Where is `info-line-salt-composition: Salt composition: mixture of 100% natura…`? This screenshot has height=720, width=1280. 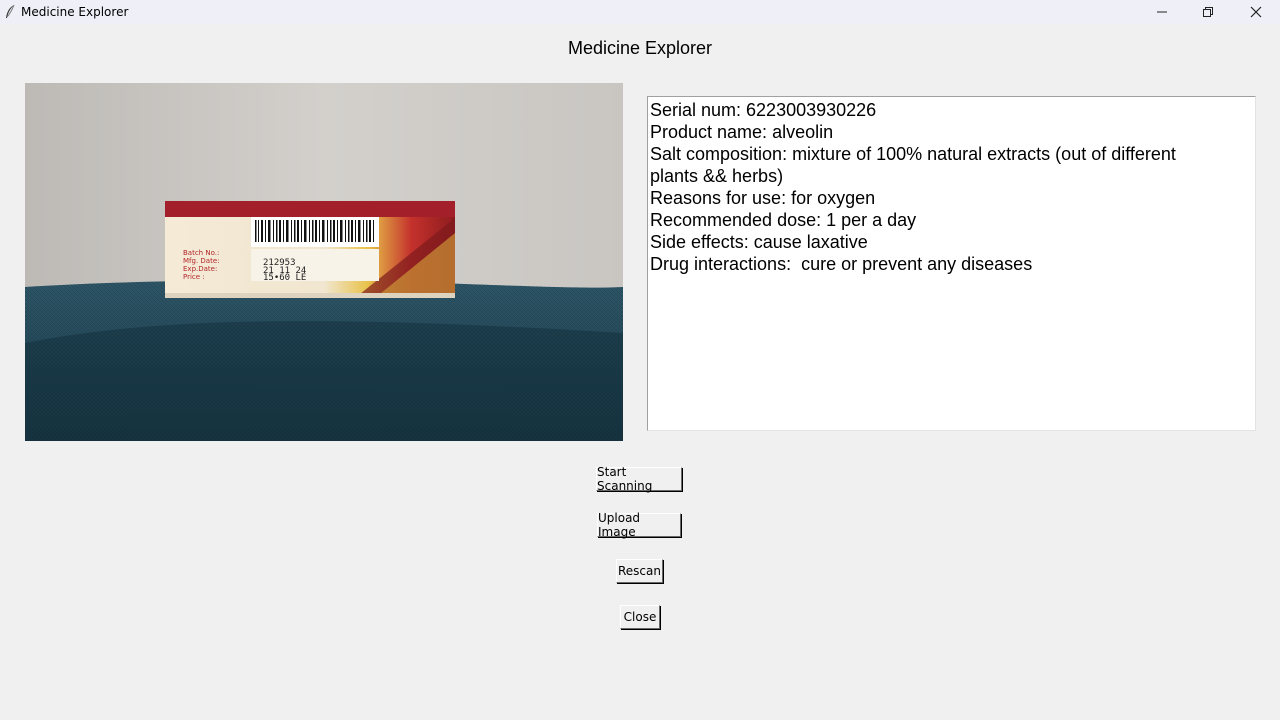
info-line-salt-composition: Salt composition: mixture of 100% natura… is located at coordinates (913, 154).